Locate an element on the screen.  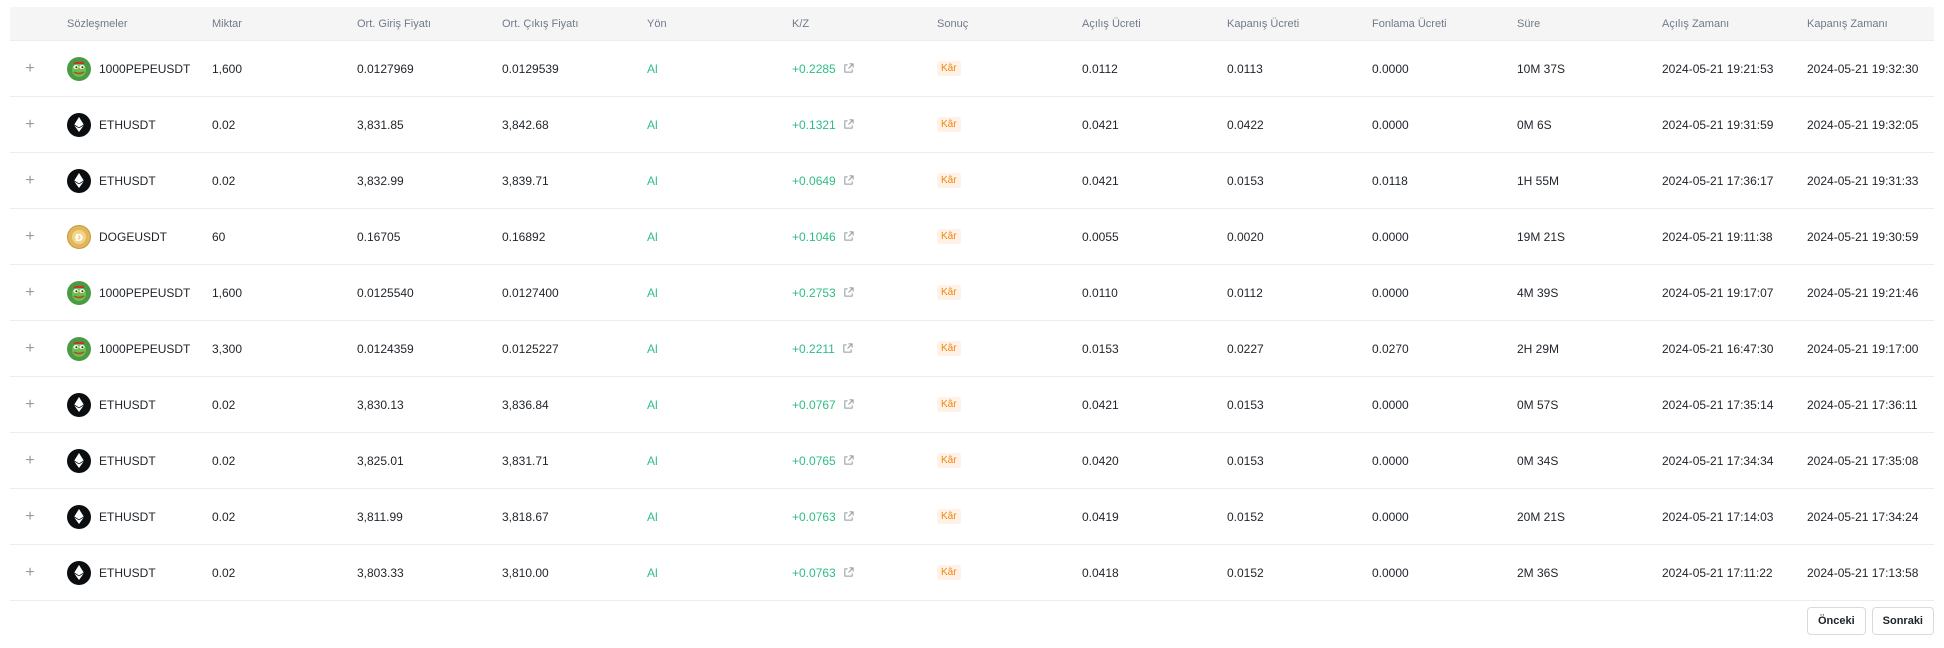
avg-entry-price-cell: 0.0125540 is located at coordinates (385, 292).